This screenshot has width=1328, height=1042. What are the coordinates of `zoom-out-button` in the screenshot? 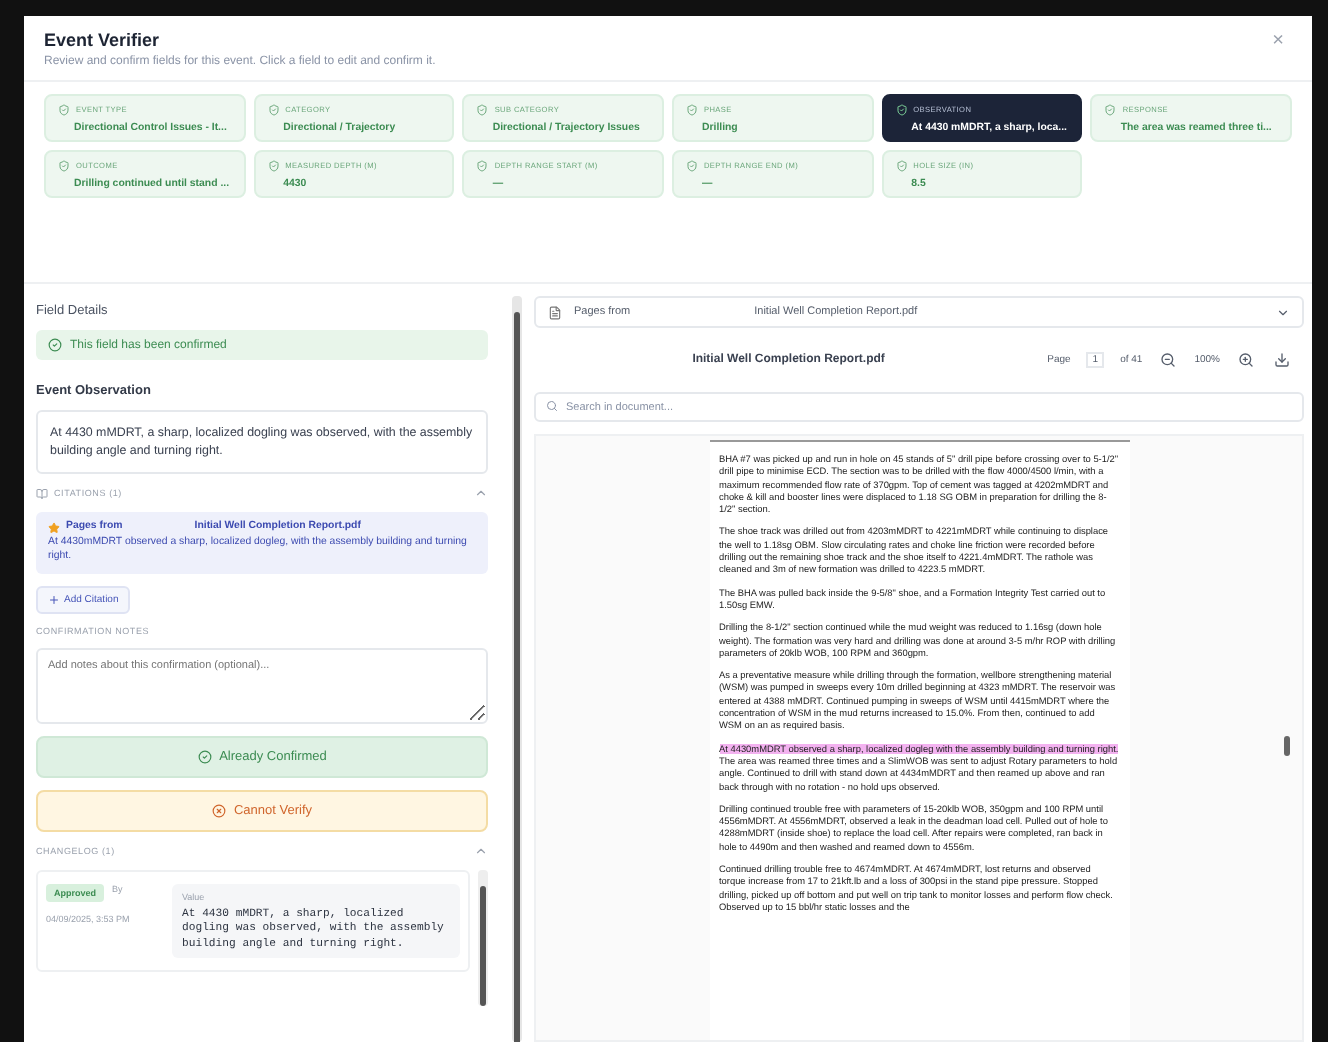 It's located at (1168, 360).